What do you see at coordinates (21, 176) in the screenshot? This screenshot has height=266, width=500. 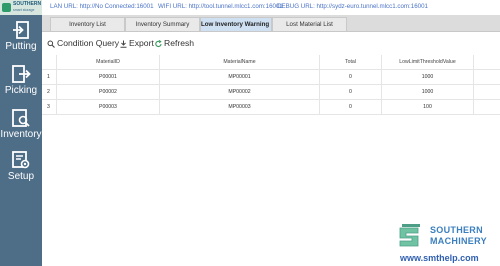 I see `sidebar-item-label: Setup` at bounding box center [21, 176].